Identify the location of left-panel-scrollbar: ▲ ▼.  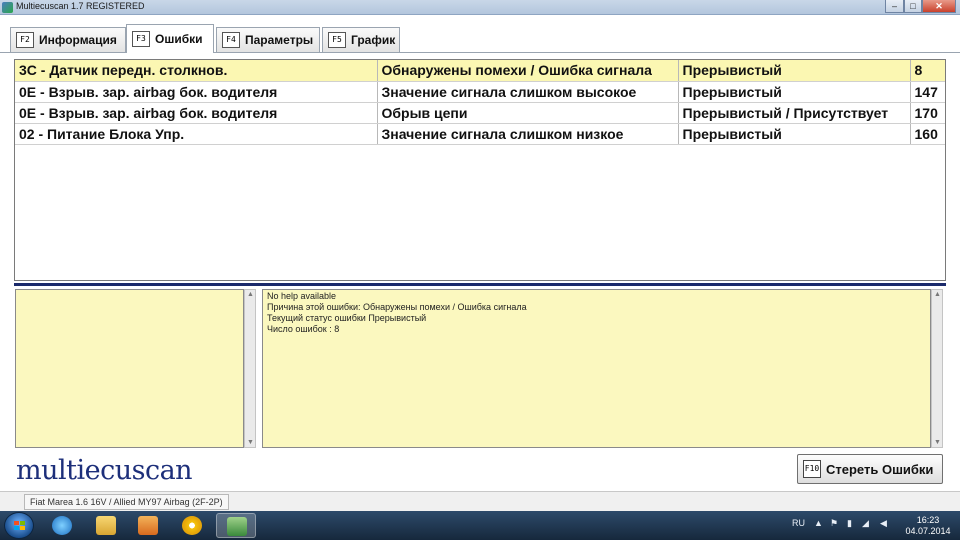
(250, 368).